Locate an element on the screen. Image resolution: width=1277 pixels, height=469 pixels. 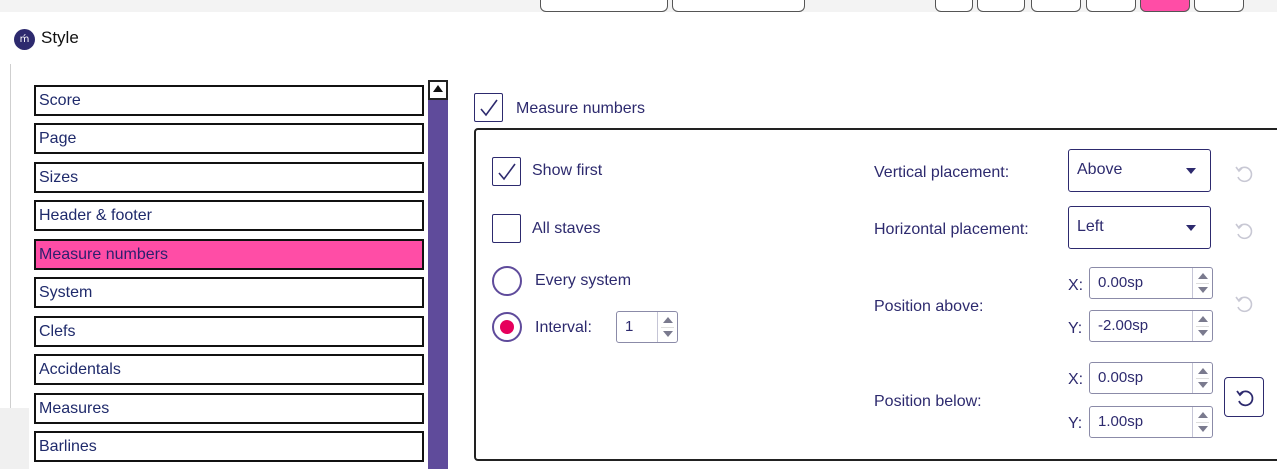
window-title: Style is located at coordinates (60, 37).